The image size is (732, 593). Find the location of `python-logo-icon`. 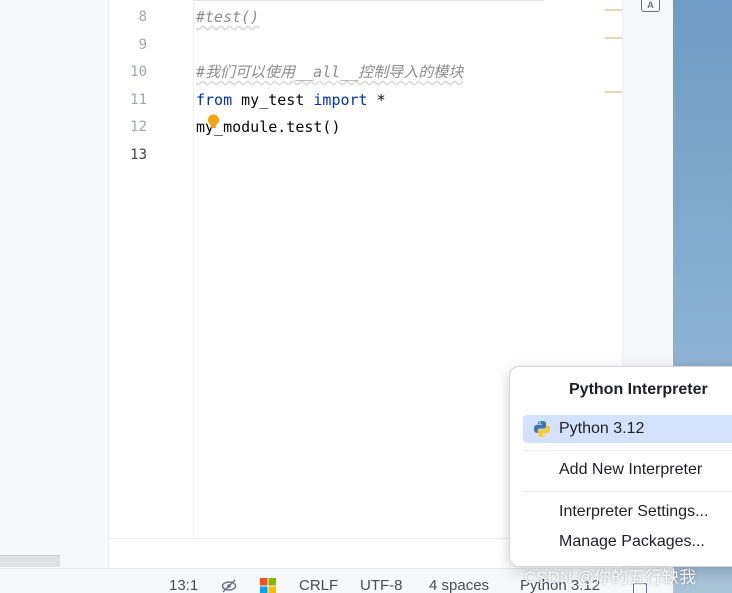

python-logo-icon is located at coordinates (542, 429).